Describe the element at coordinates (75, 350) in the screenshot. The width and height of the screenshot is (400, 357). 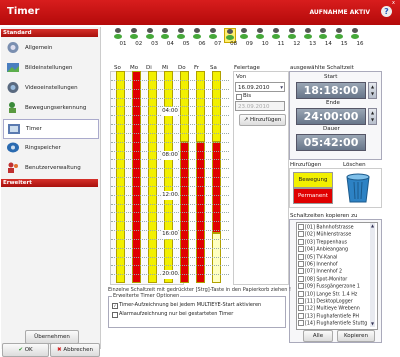
I see `cancel-button: ✖ Abbrechen` at that location.